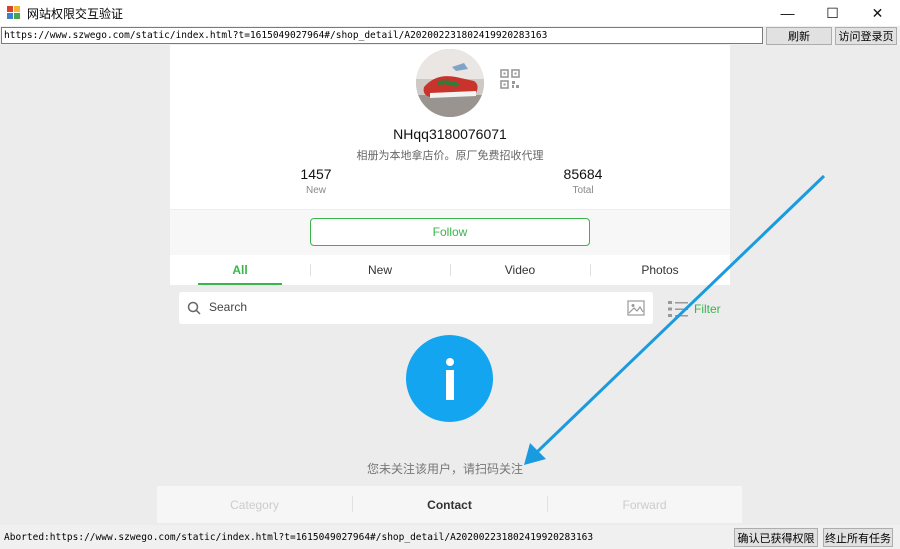 Image resolution: width=900 pixels, height=549 pixels. Describe the element at coordinates (416, 308) in the screenshot. I see `search-box: Search` at that location.